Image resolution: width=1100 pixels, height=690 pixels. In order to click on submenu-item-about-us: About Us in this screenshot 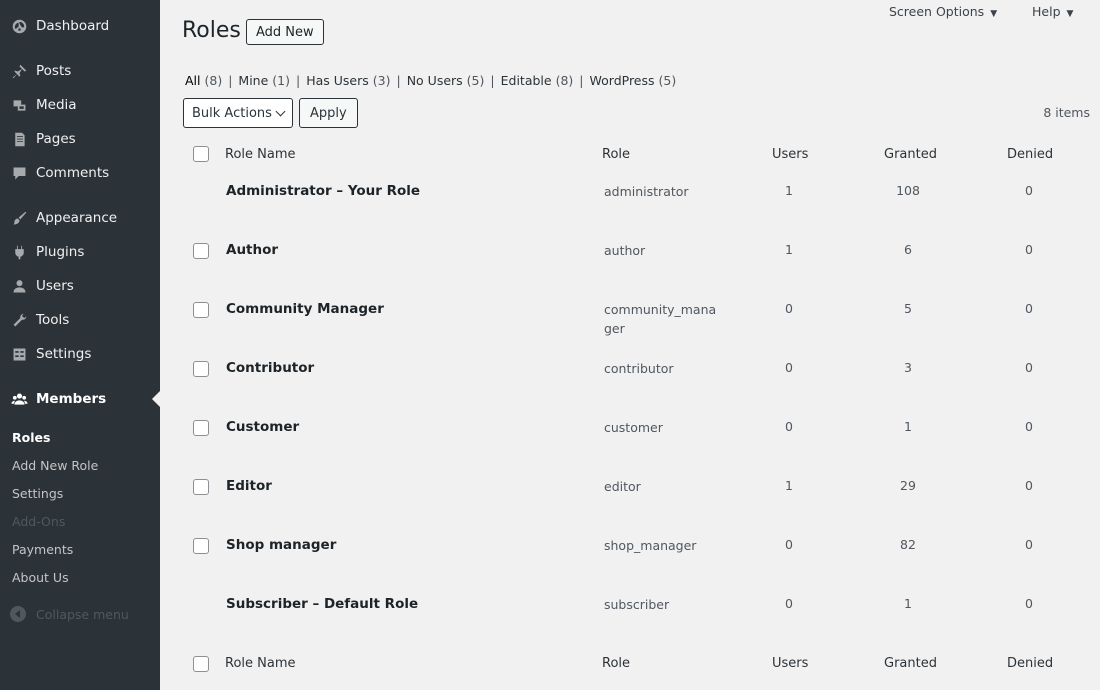, I will do `click(40, 577)`.